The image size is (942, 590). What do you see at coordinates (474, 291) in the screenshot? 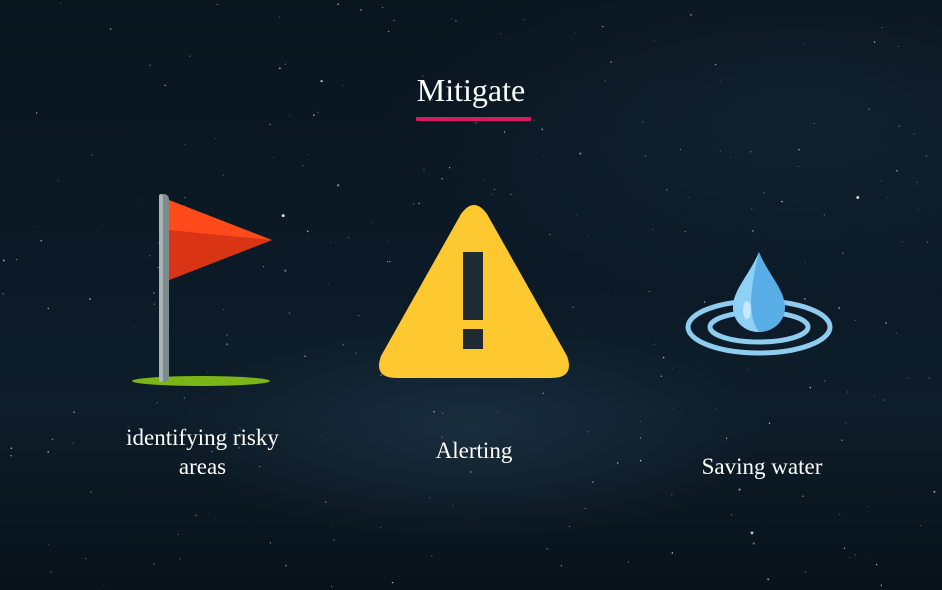
I see `warning-icon` at bounding box center [474, 291].